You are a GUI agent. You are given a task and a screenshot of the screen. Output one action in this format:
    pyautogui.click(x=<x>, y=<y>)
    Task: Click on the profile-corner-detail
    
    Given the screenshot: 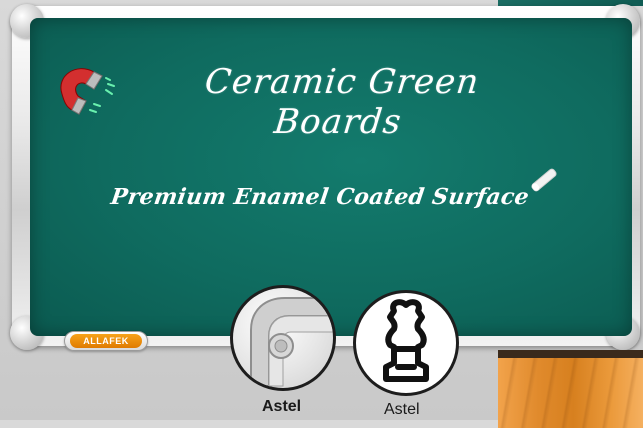 What is the action you would take?
    pyautogui.click(x=283, y=338)
    